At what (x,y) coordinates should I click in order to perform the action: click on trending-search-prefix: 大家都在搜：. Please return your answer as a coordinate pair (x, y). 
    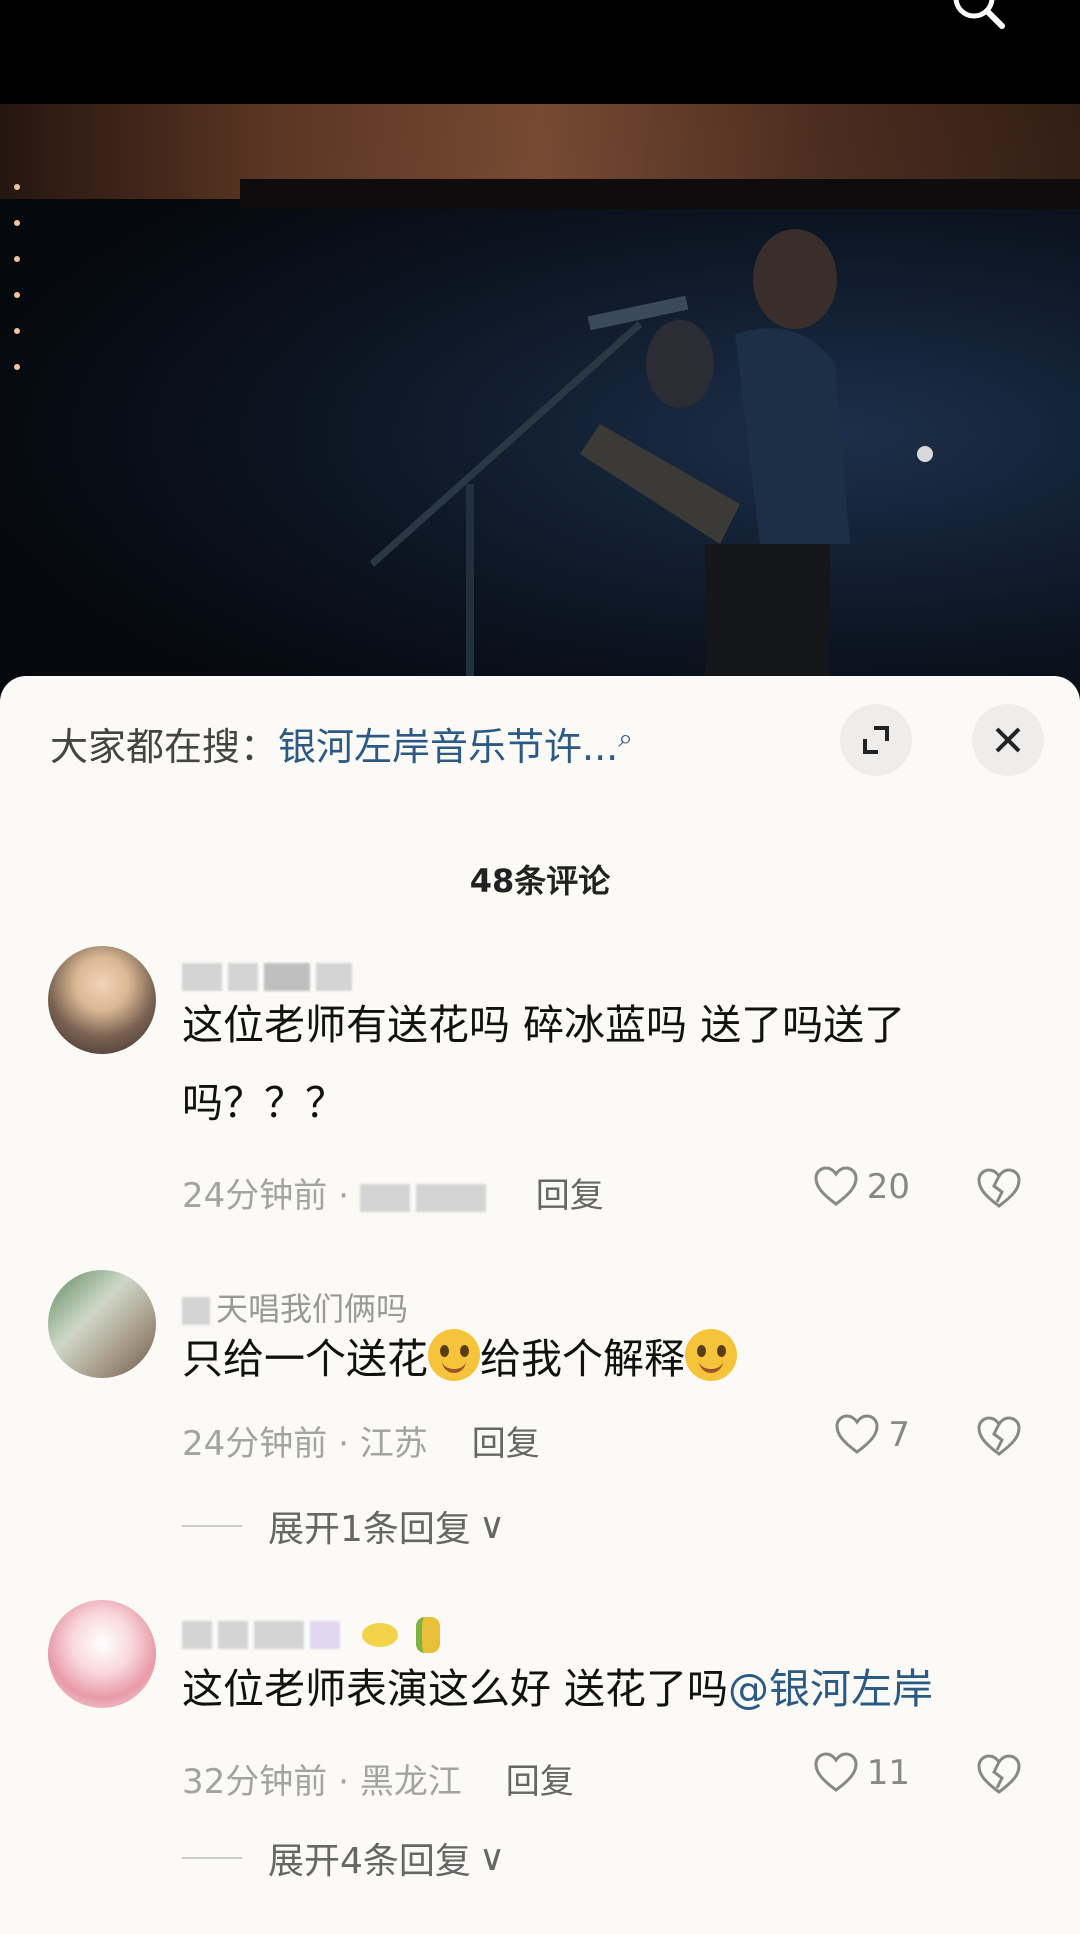
    Looking at the image, I should click on (164, 747).